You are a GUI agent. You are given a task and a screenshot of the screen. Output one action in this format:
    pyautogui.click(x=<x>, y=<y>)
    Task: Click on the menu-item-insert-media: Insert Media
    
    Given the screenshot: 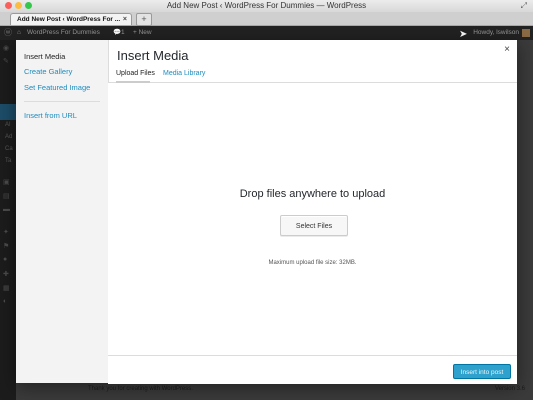 What is the action you would take?
    pyautogui.click(x=44, y=56)
    